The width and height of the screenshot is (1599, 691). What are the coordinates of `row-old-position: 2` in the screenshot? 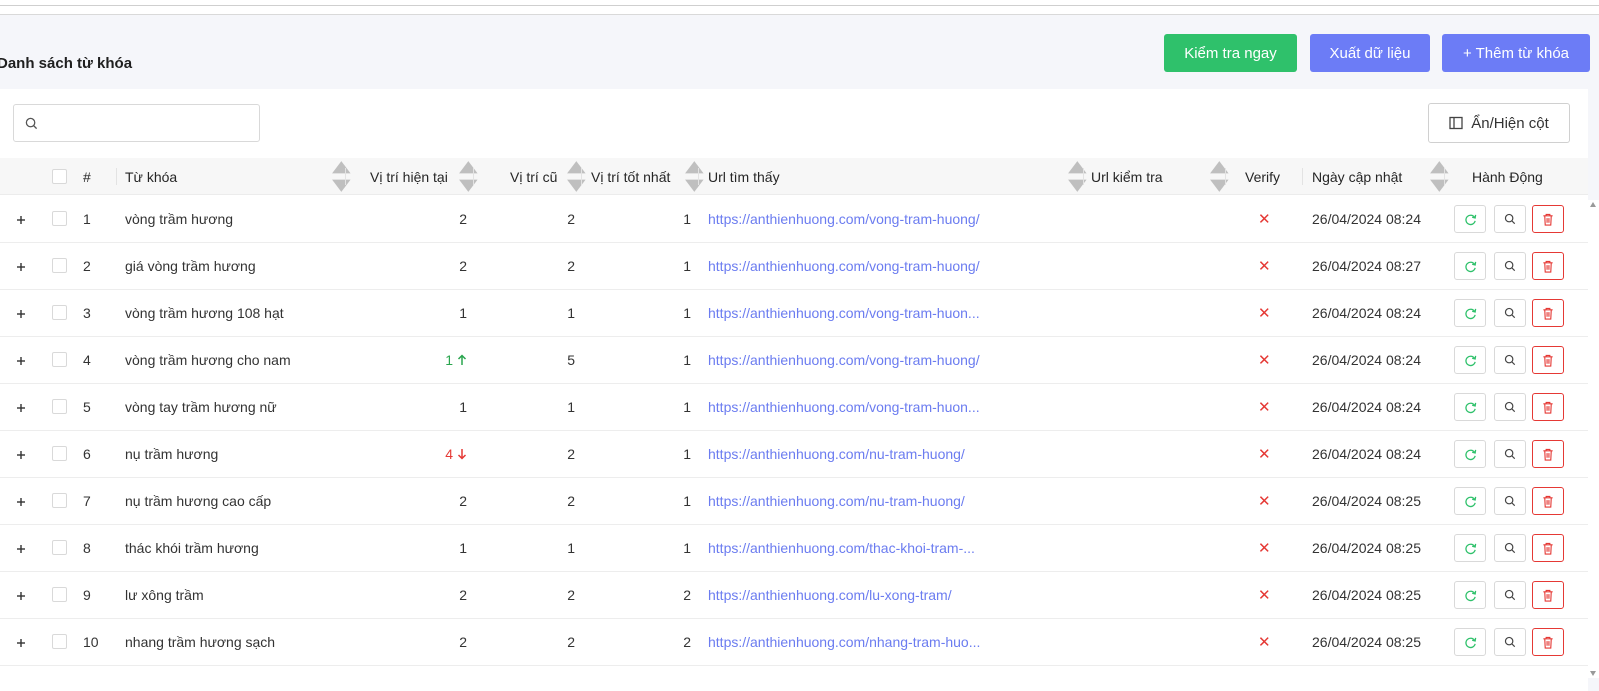 It's located at (571, 265).